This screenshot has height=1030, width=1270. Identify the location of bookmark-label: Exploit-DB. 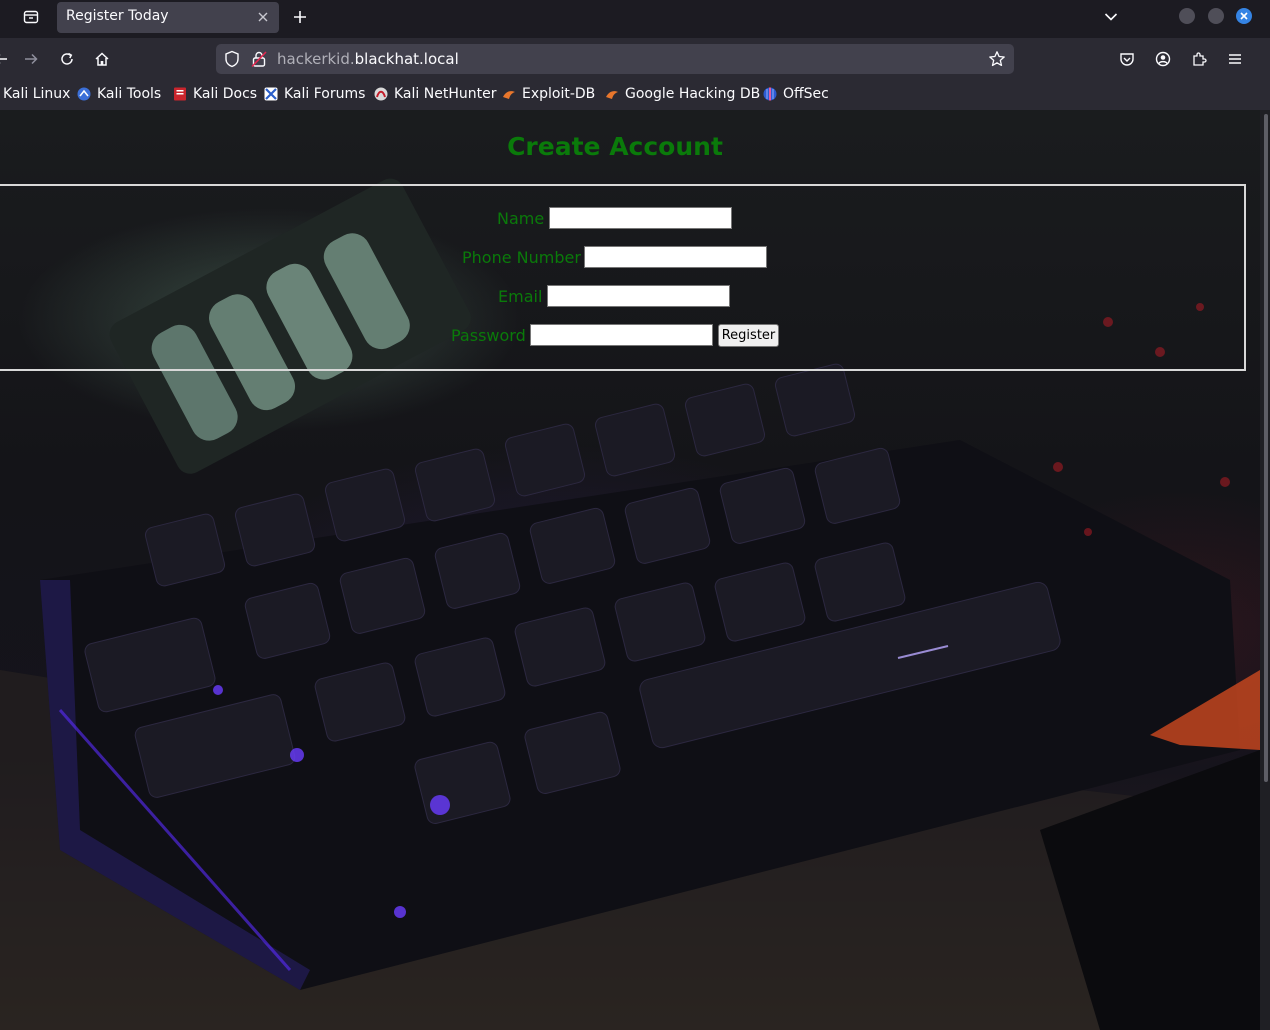
(559, 94).